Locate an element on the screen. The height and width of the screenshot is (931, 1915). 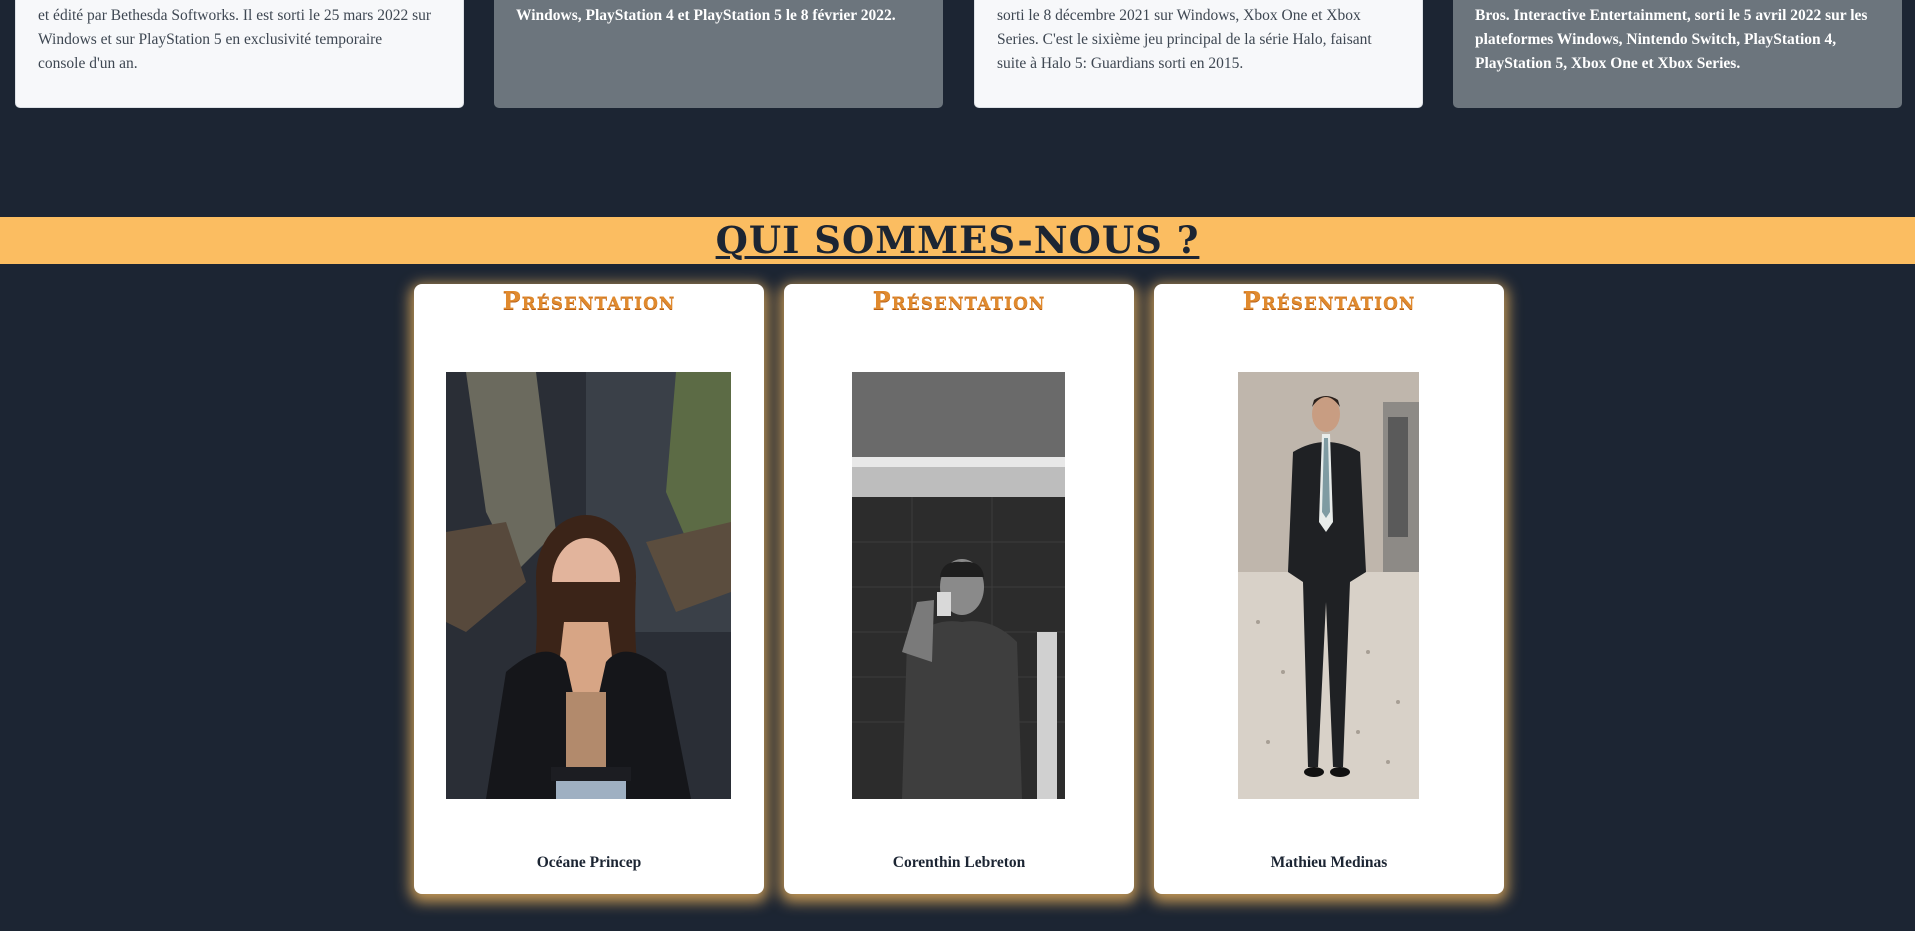
member-name: Mathieu Medinas is located at coordinates (1329, 862).